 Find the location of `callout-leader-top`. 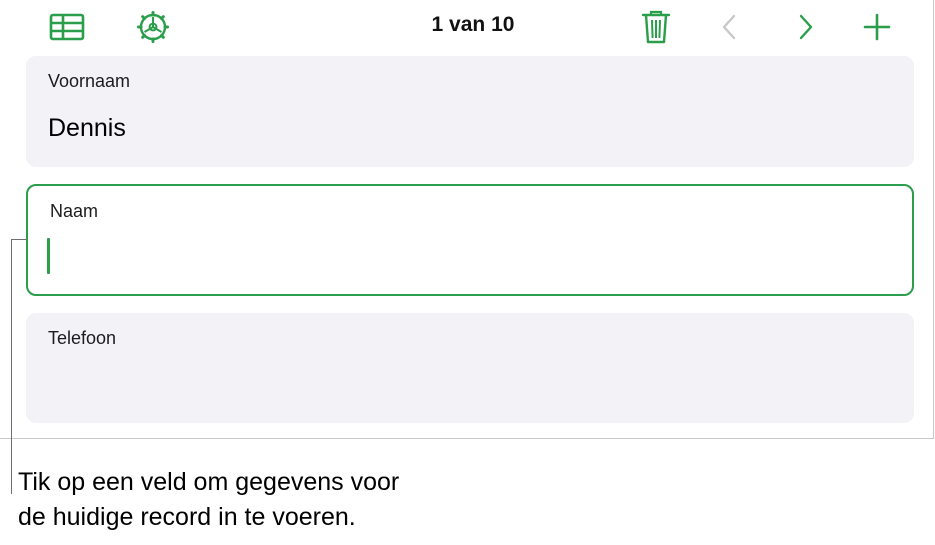

callout-leader-top is located at coordinates (19, 239).